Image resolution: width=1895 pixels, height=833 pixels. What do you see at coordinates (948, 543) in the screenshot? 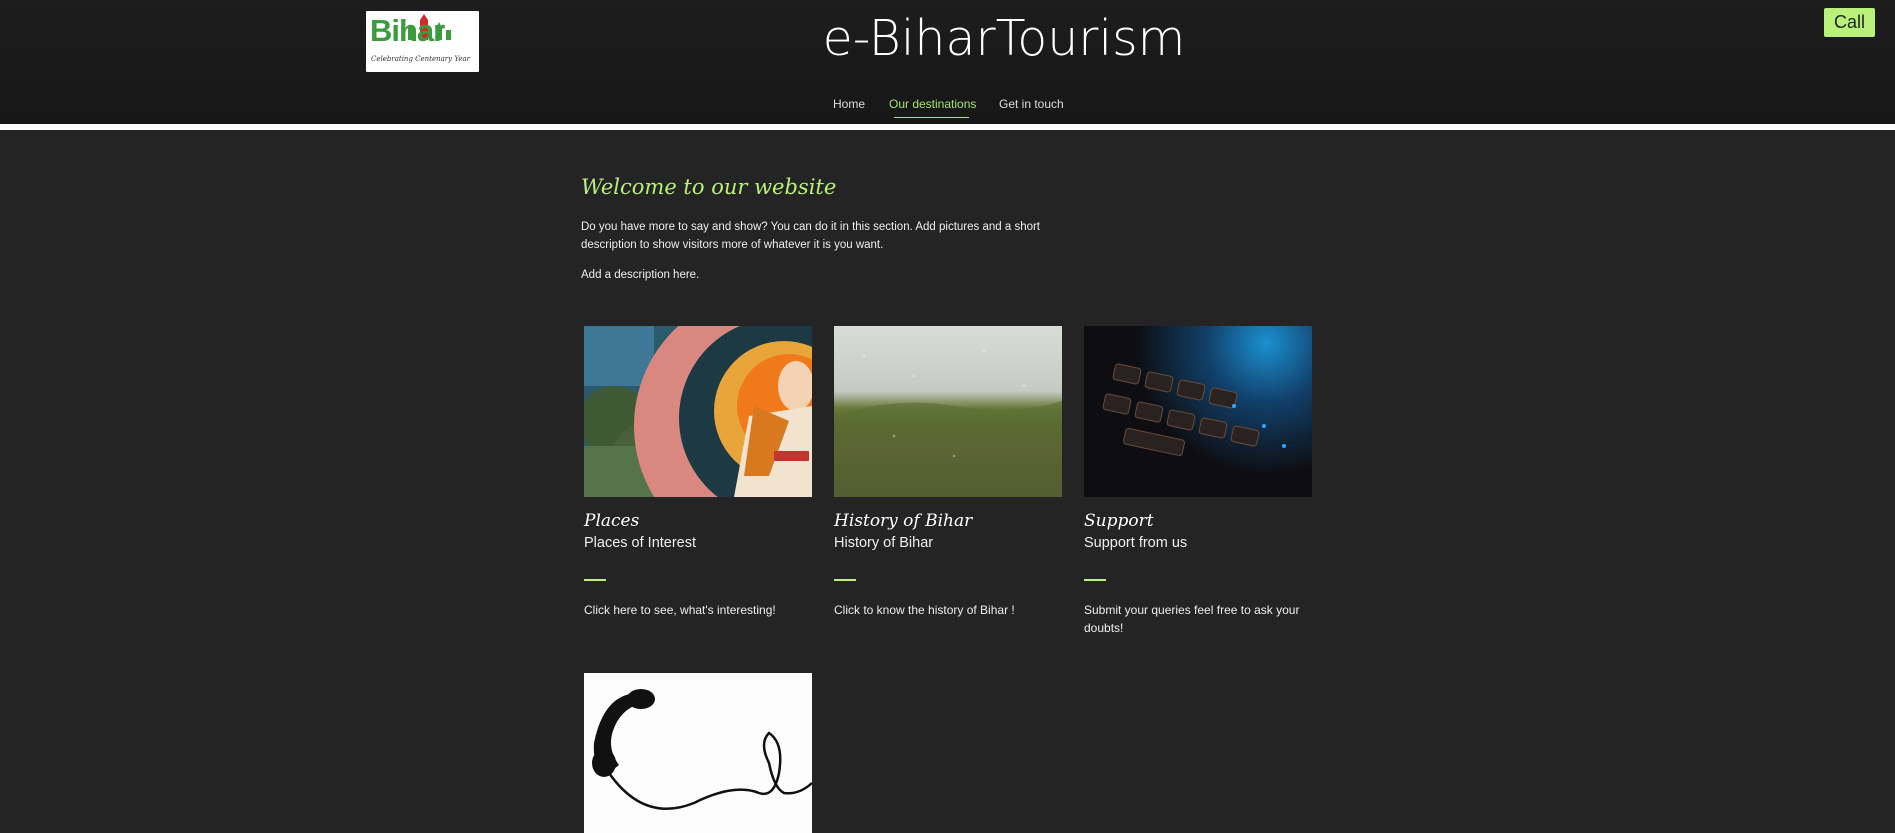
I see `card-title: History of Bihar` at bounding box center [948, 543].